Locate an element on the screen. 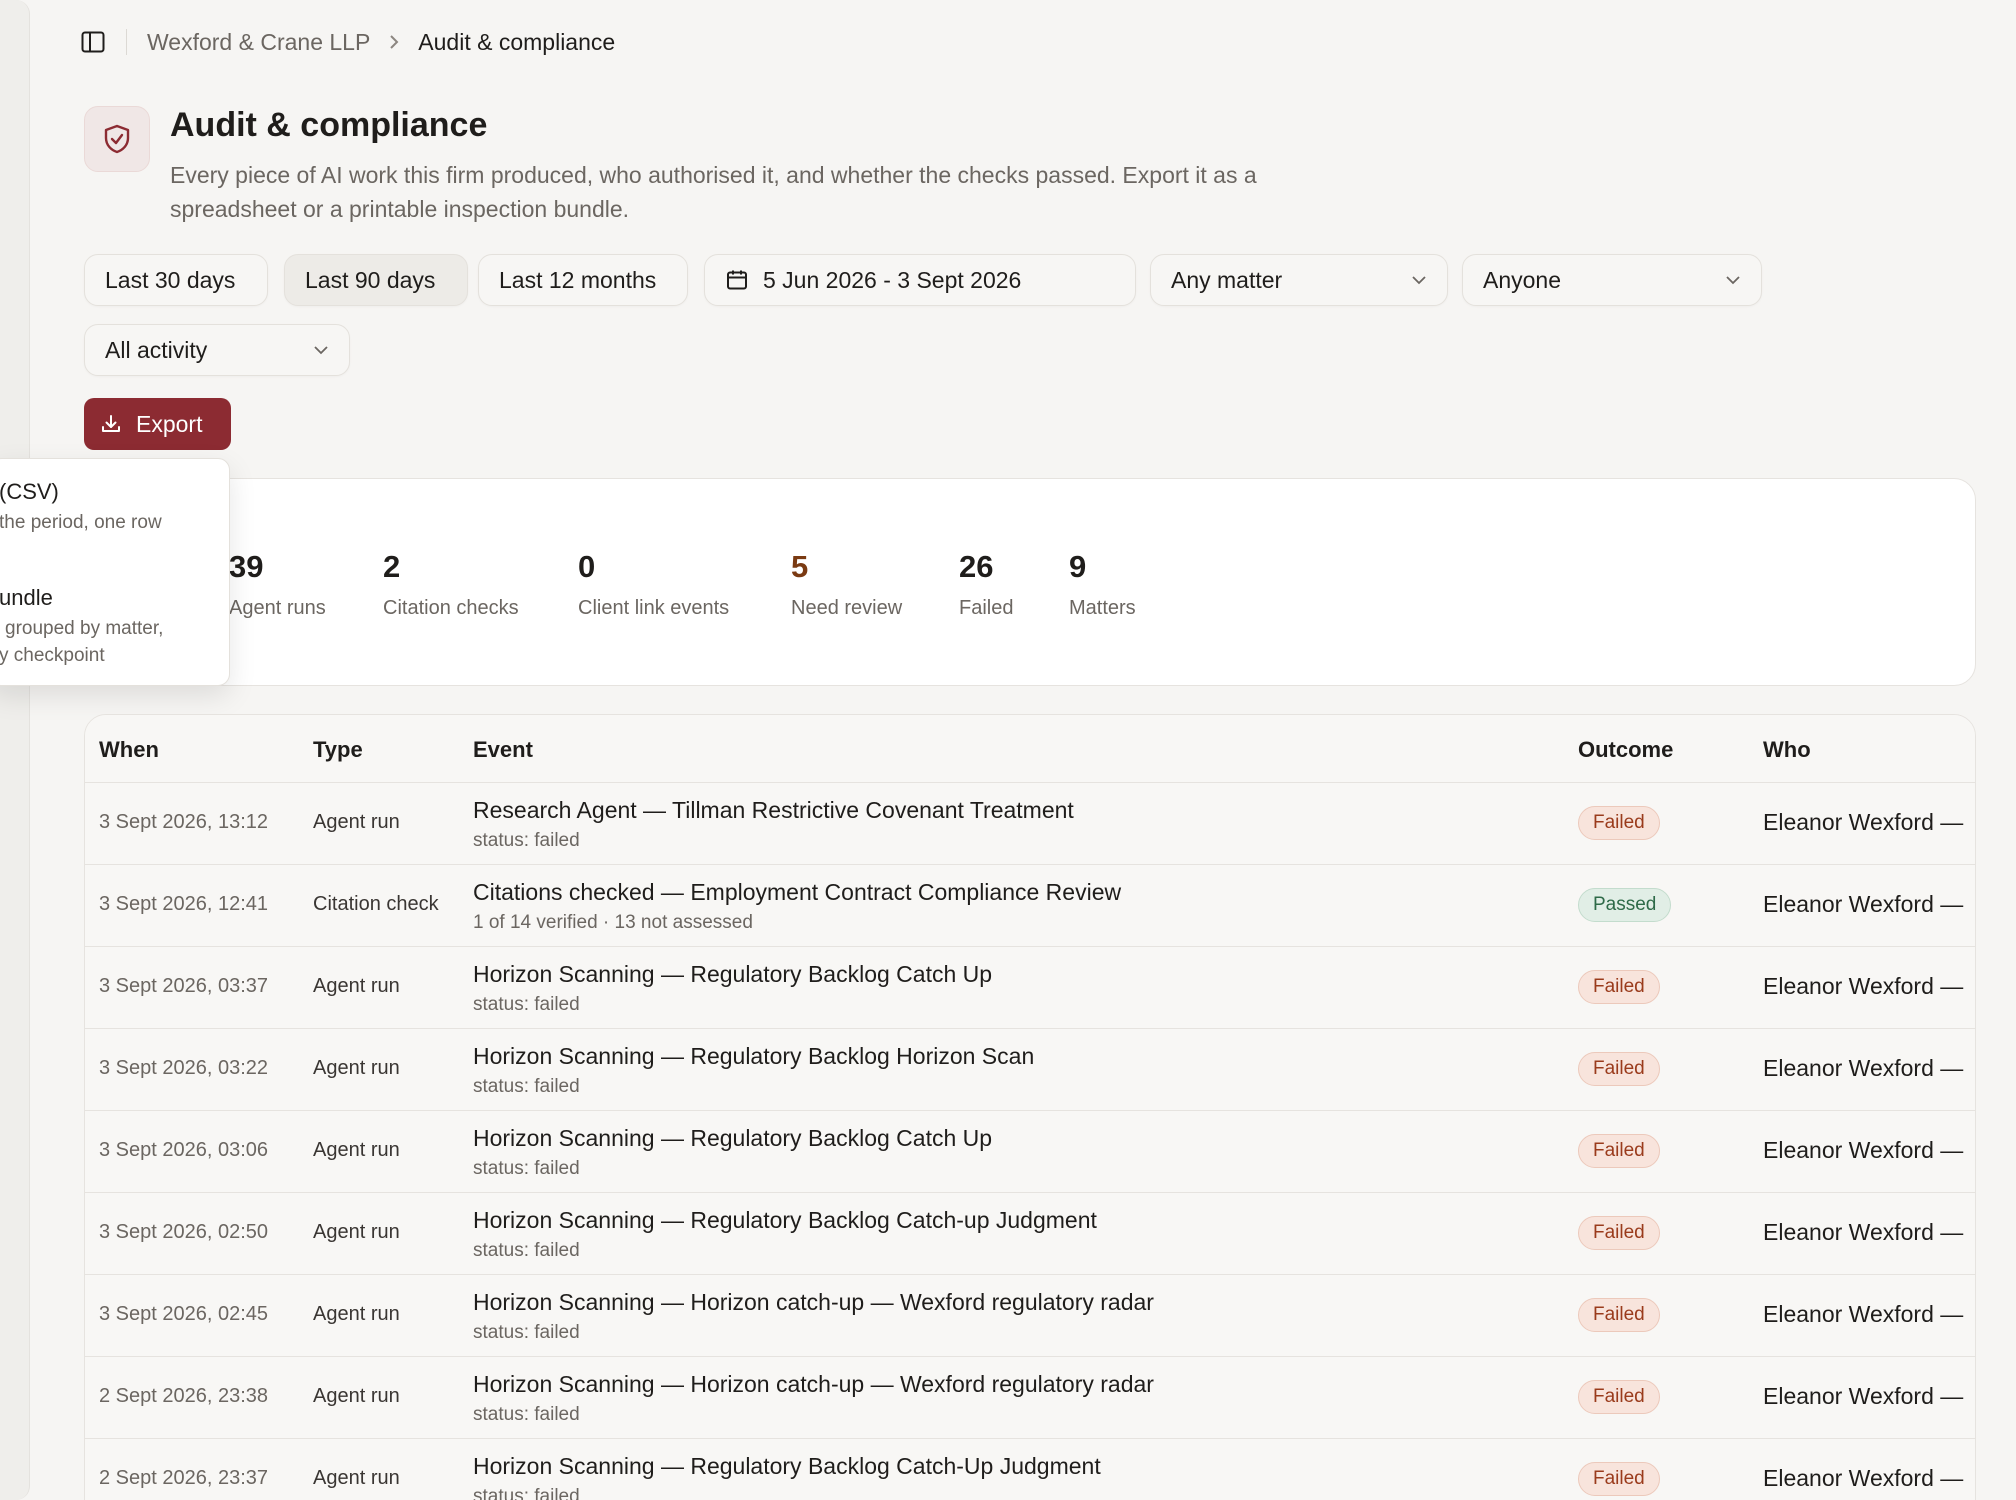 The height and width of the screenshot is (1500, 2016). range-label: Last 30 days is located at coordinates (170, 279).